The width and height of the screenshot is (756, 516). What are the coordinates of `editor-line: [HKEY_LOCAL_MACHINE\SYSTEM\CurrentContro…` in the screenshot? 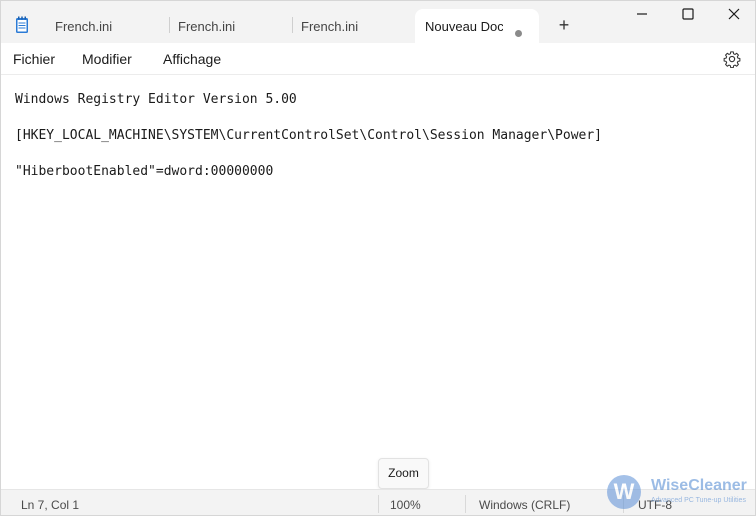 It's located at (308, 135).